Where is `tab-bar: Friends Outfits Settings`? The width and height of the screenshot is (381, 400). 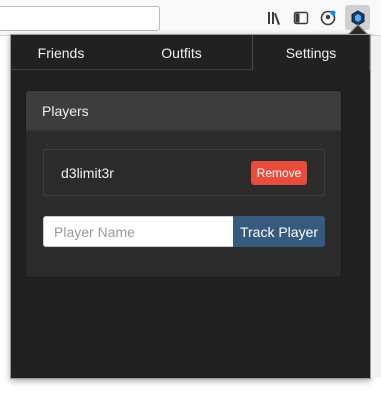 tab-bar: Friends Outfits Settings is located at coordinates (190, 53).